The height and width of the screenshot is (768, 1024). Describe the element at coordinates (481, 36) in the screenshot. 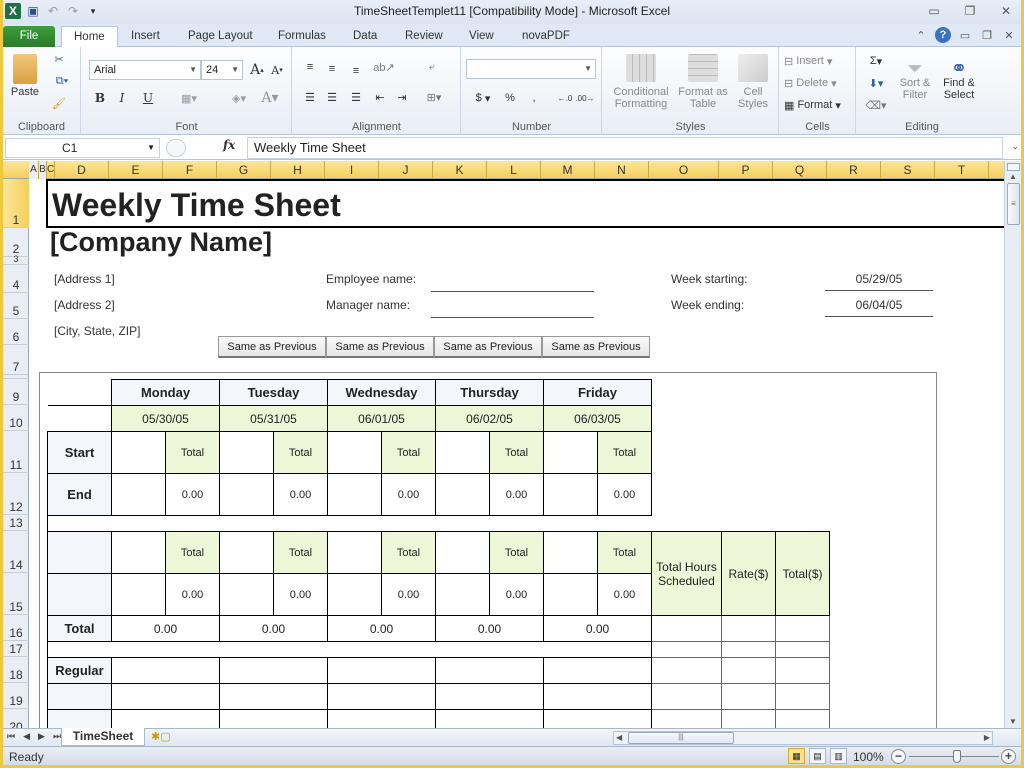

I see `tab-view: View` at that location.